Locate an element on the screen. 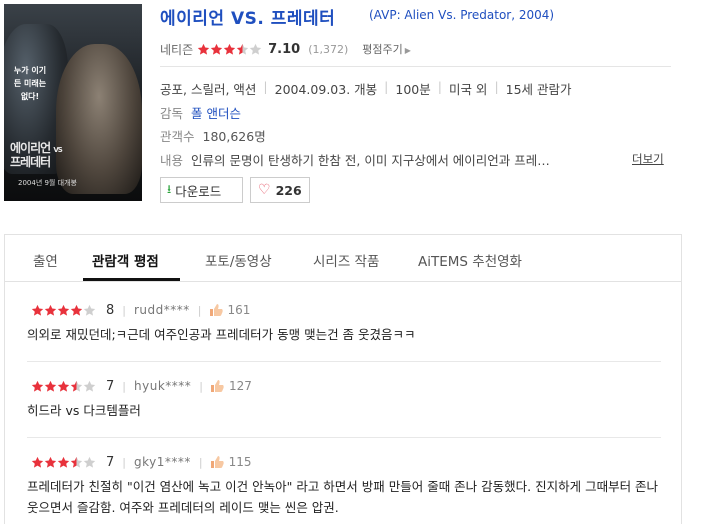  rate-button: 평점주기 ▶ is located at coordinates (386, 49).